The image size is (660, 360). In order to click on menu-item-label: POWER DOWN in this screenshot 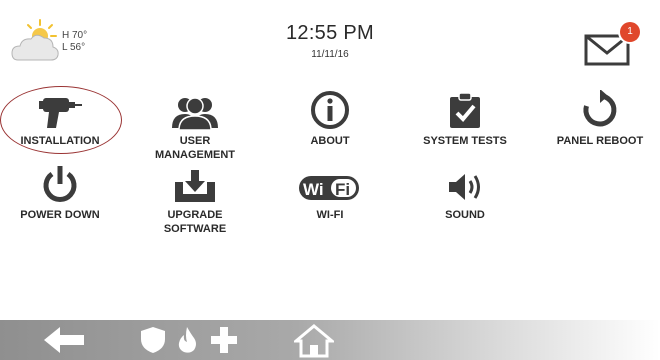, I will do `click(60, 215)`.